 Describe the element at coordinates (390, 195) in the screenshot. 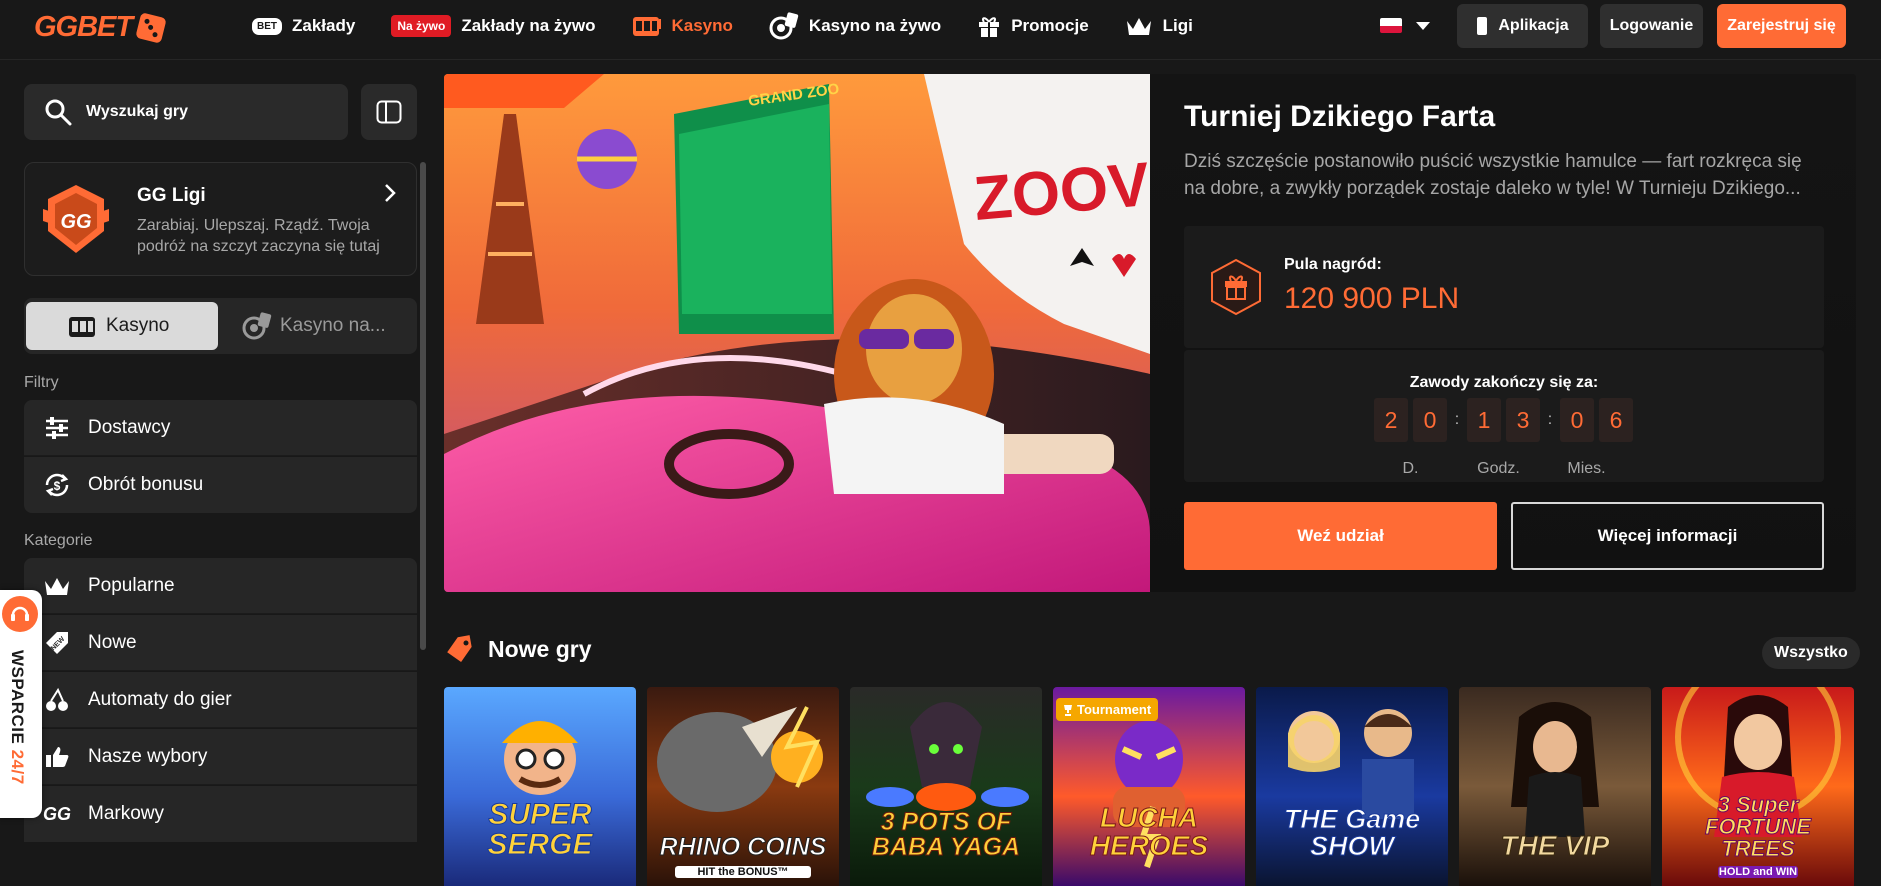

I see `chevron-right-icon` at that location.